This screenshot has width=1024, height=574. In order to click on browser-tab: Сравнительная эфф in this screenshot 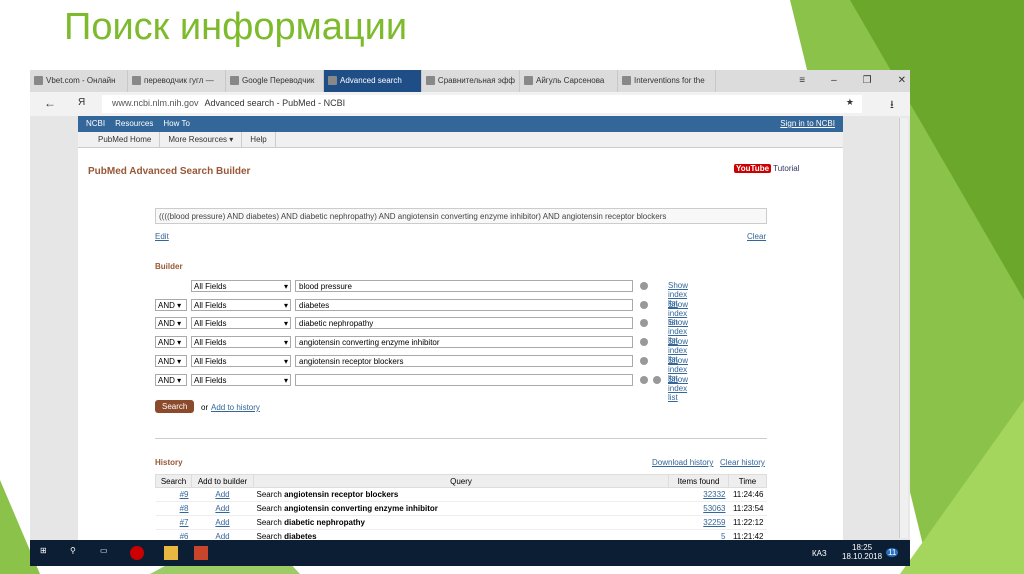, I will do `click(471, 81)`.